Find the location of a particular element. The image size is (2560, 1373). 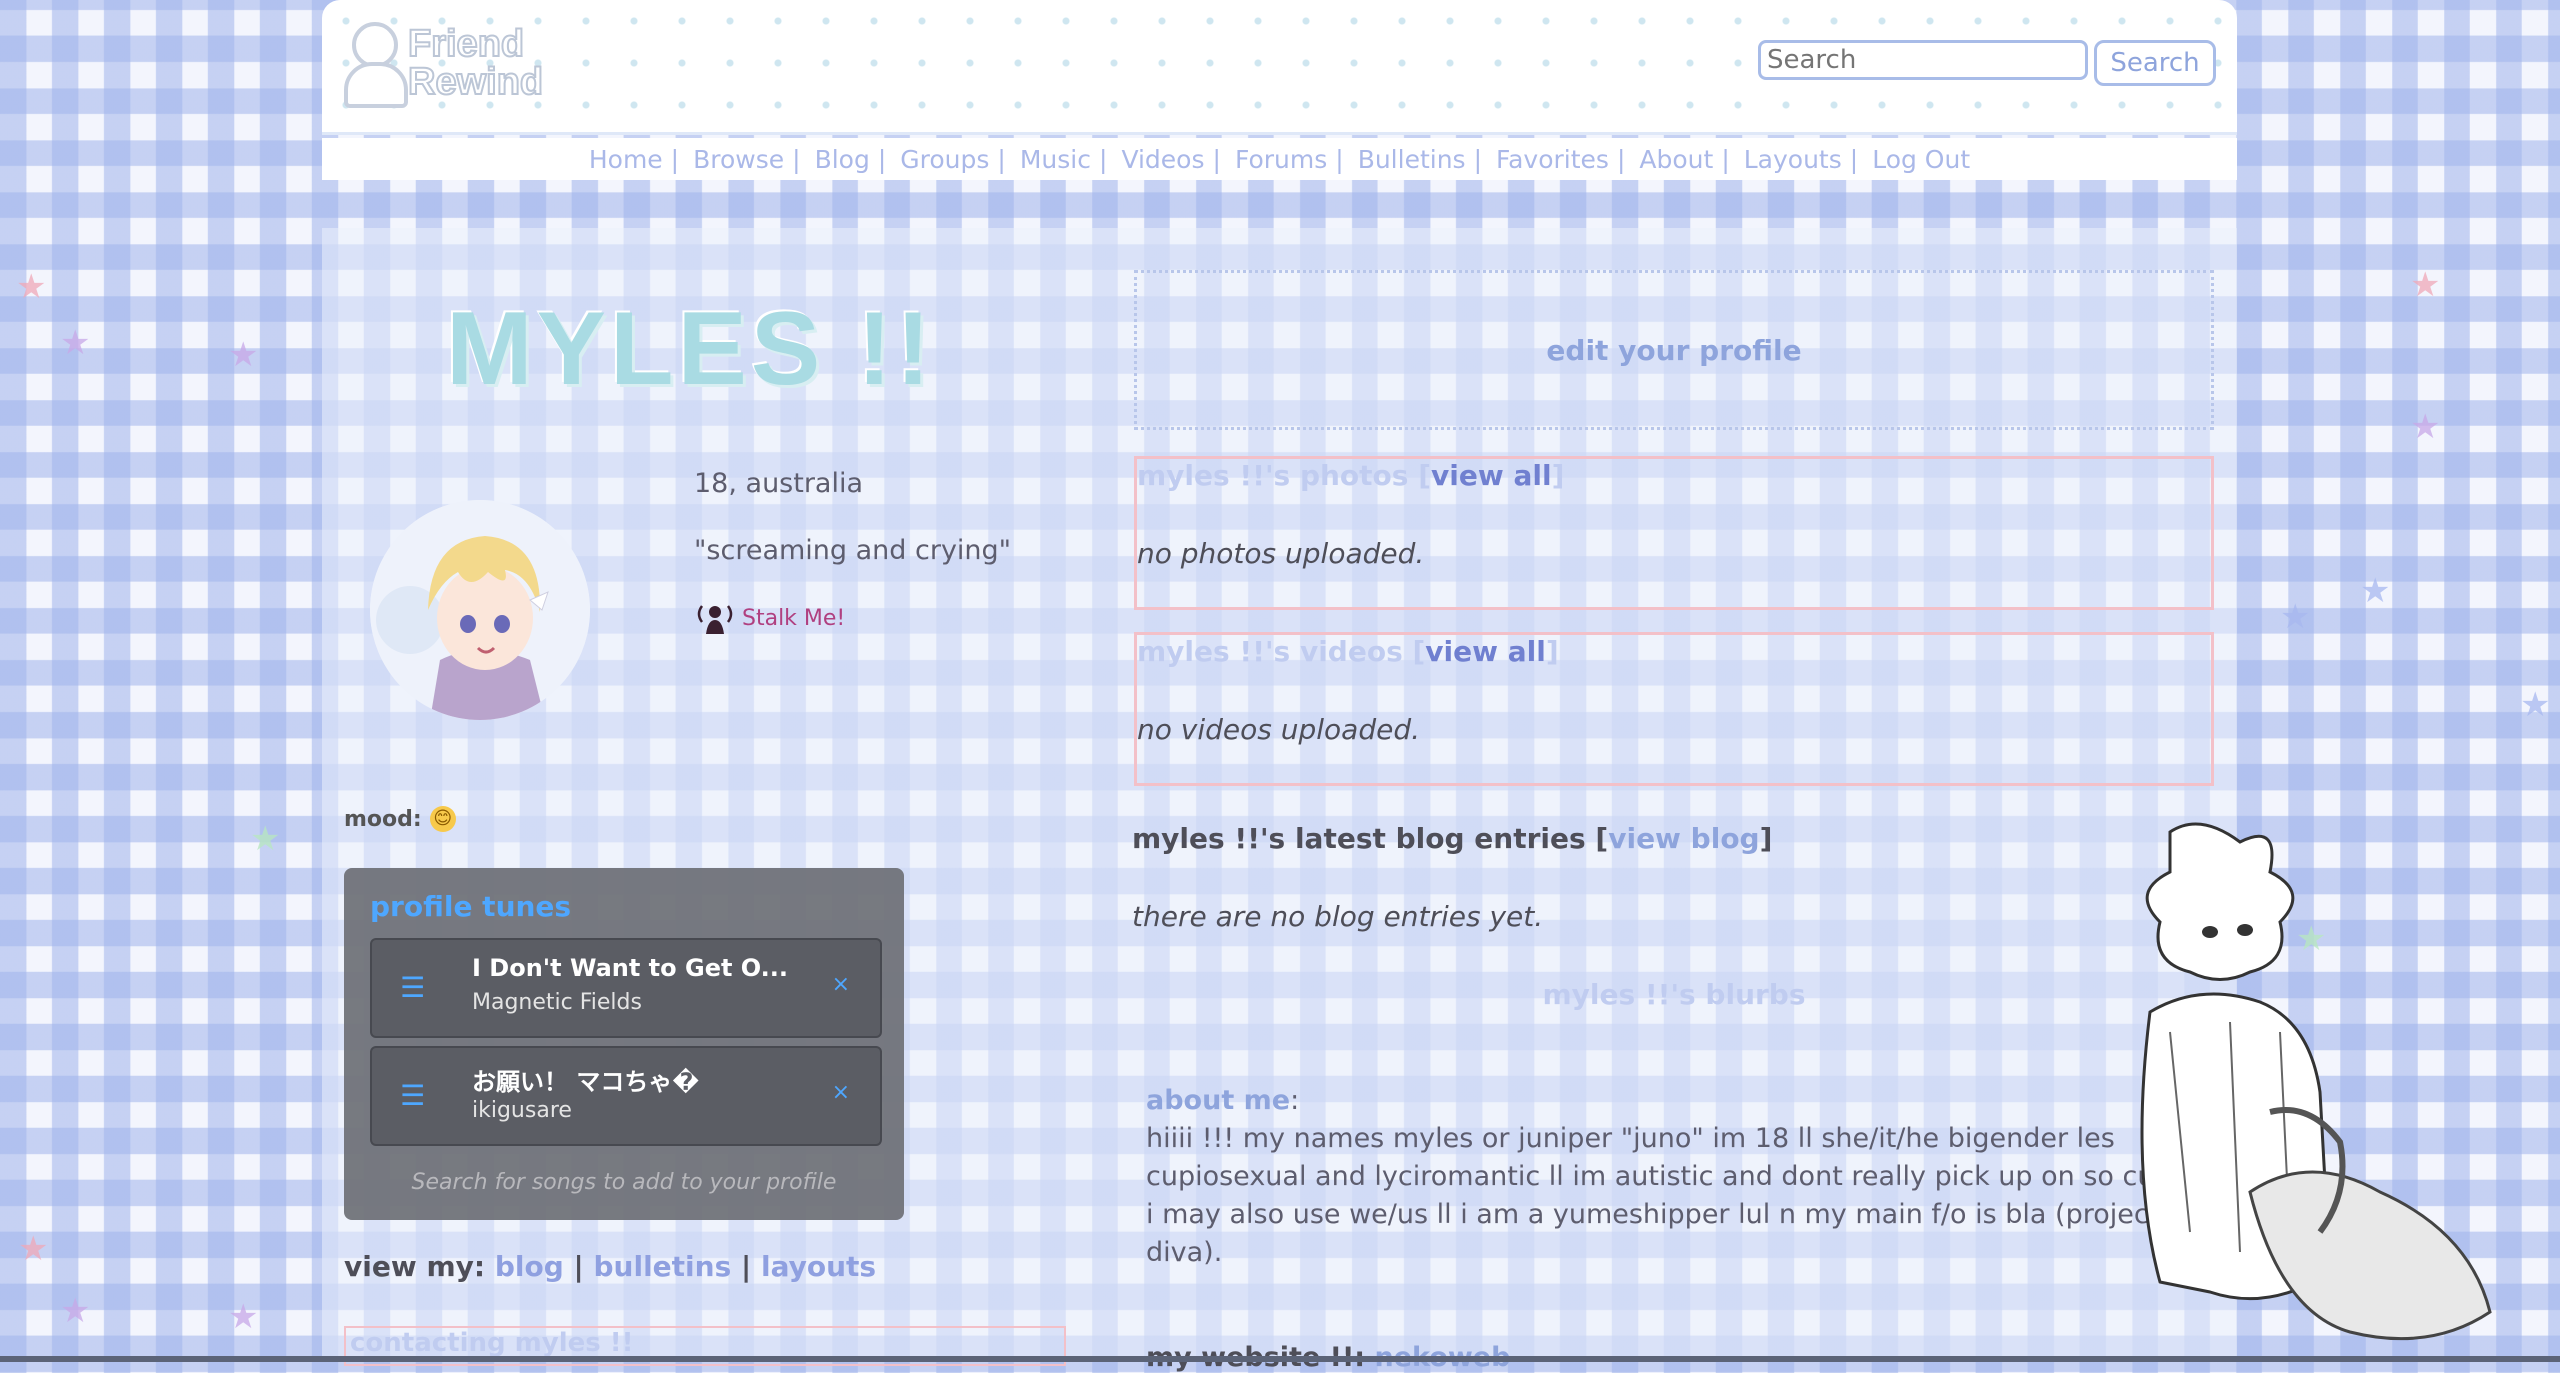

avatar is located at coordinates (480, 610).